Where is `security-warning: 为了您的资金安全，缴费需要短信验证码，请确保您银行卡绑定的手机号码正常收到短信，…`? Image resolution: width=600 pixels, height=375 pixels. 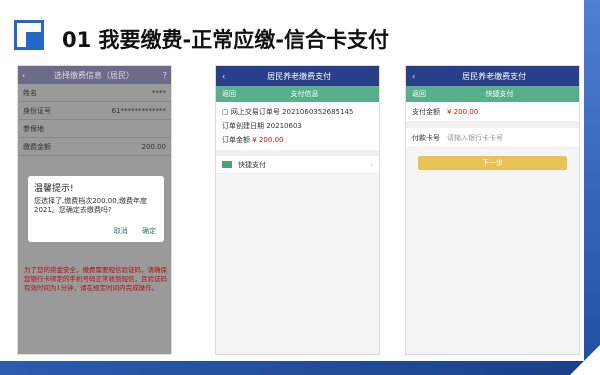
security-warning: 为了您的资金安全，缴费需要短信验证码，请确保您银行卡绑定的手机号码正常收到短信，… is located at coordinates (95, 279).